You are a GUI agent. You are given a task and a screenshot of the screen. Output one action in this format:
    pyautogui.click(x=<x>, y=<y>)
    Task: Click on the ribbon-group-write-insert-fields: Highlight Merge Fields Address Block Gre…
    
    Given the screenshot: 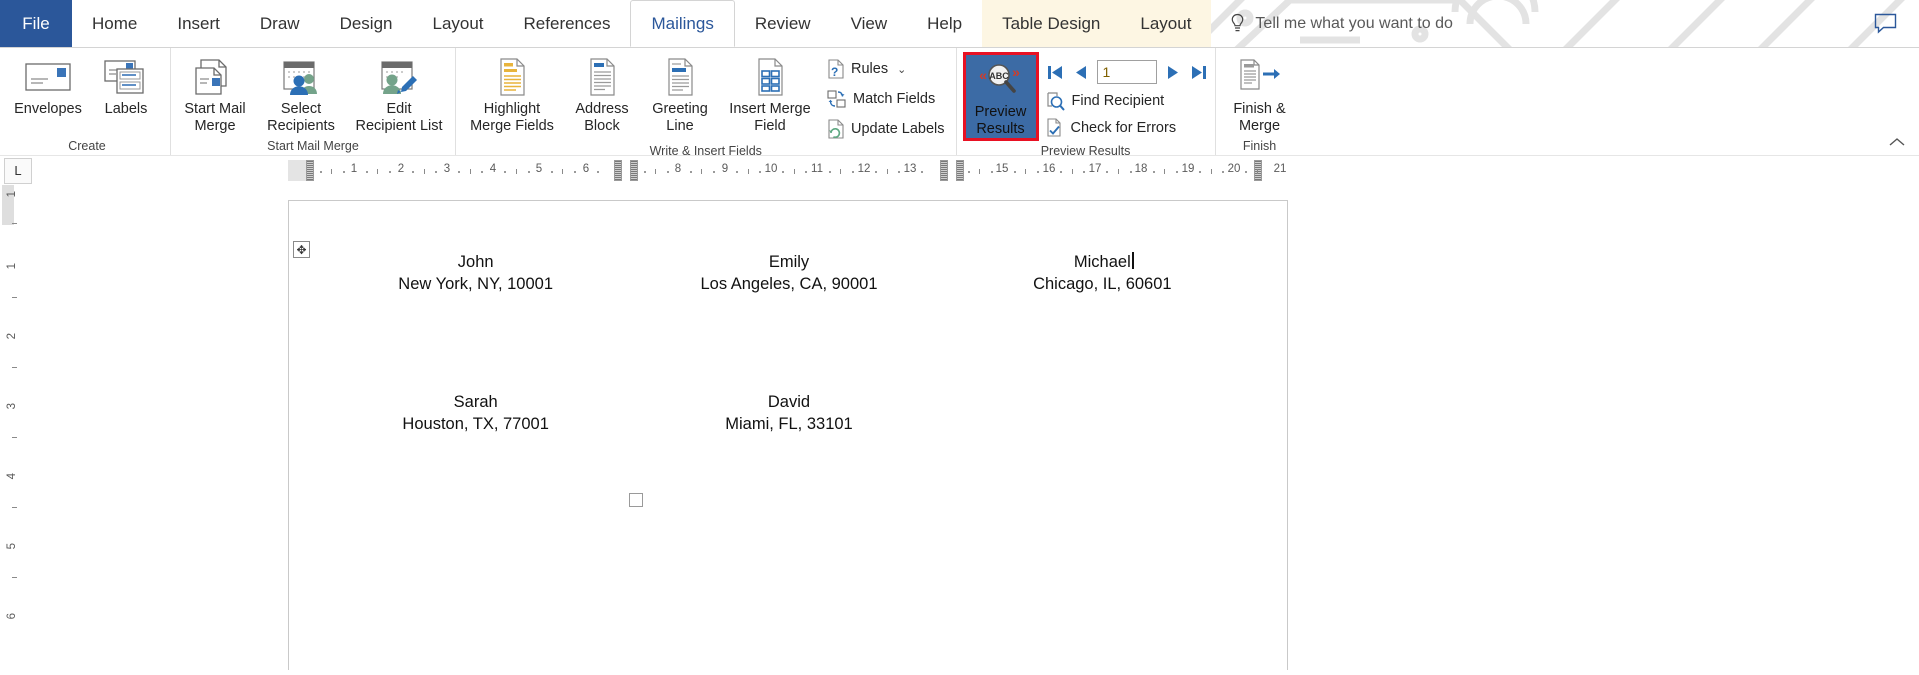 What is the action you would take?
    pyautogui.click(x=705, y=103)
    